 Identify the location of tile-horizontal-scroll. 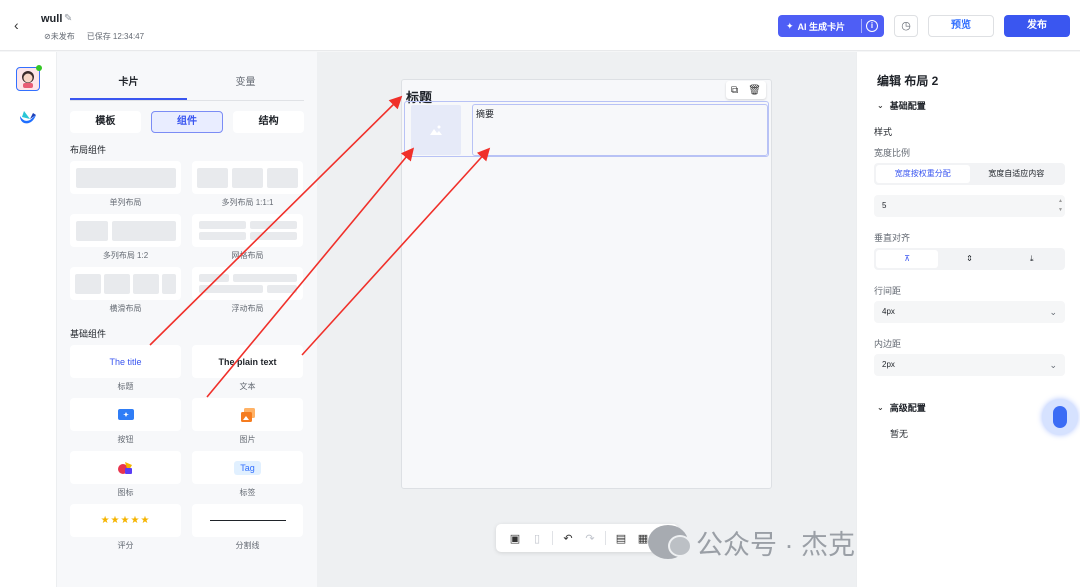
(125, 283).